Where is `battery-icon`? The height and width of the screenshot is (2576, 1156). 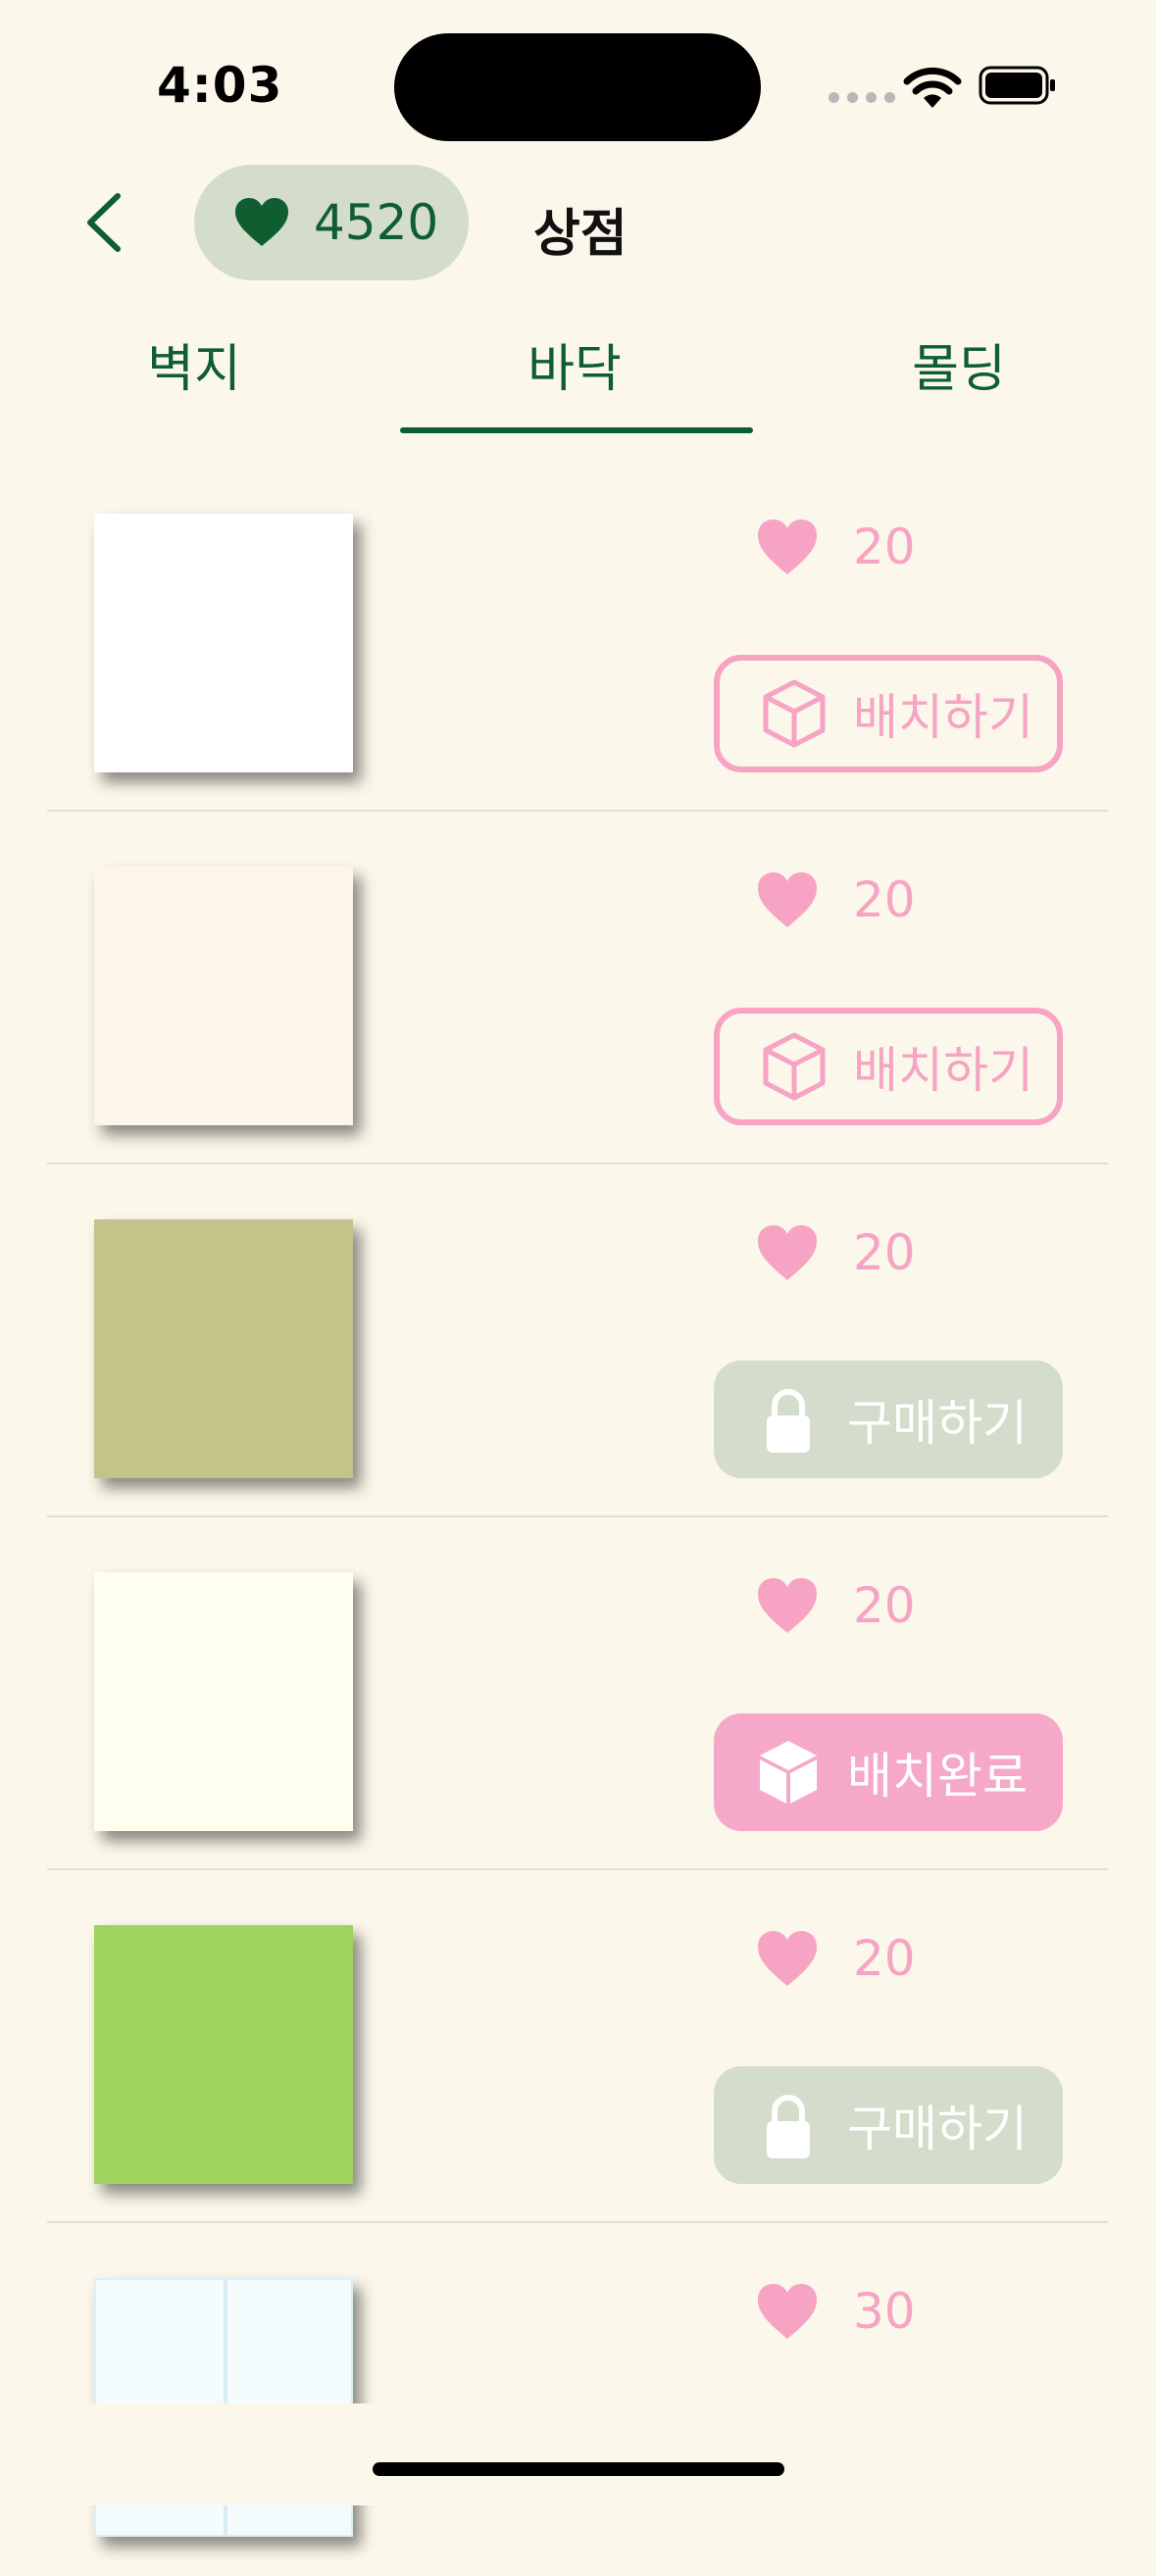
battery-icon is located at coordinates (1017, 85).